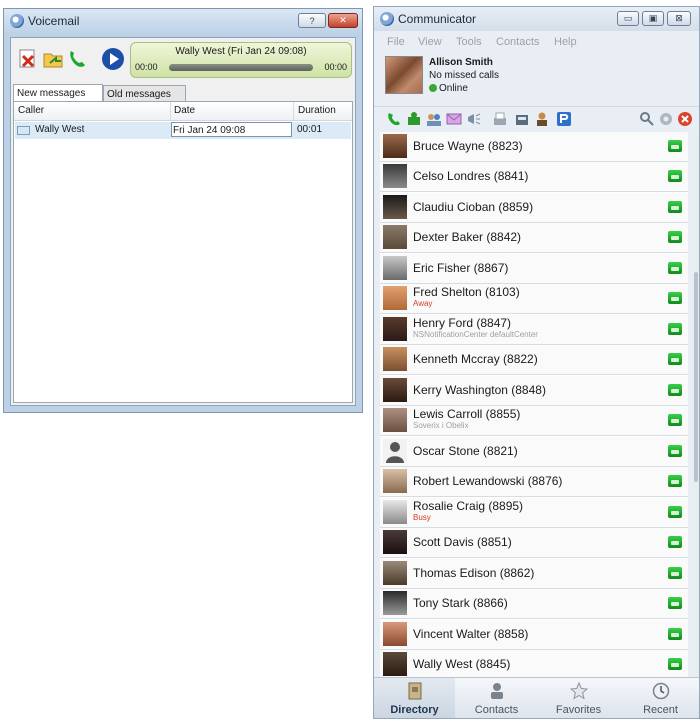 The image size is (700, 719). What do you see at coordinates (564, 119) in the screenshot?
I see `park-icon` at bounding box center [564, 119].